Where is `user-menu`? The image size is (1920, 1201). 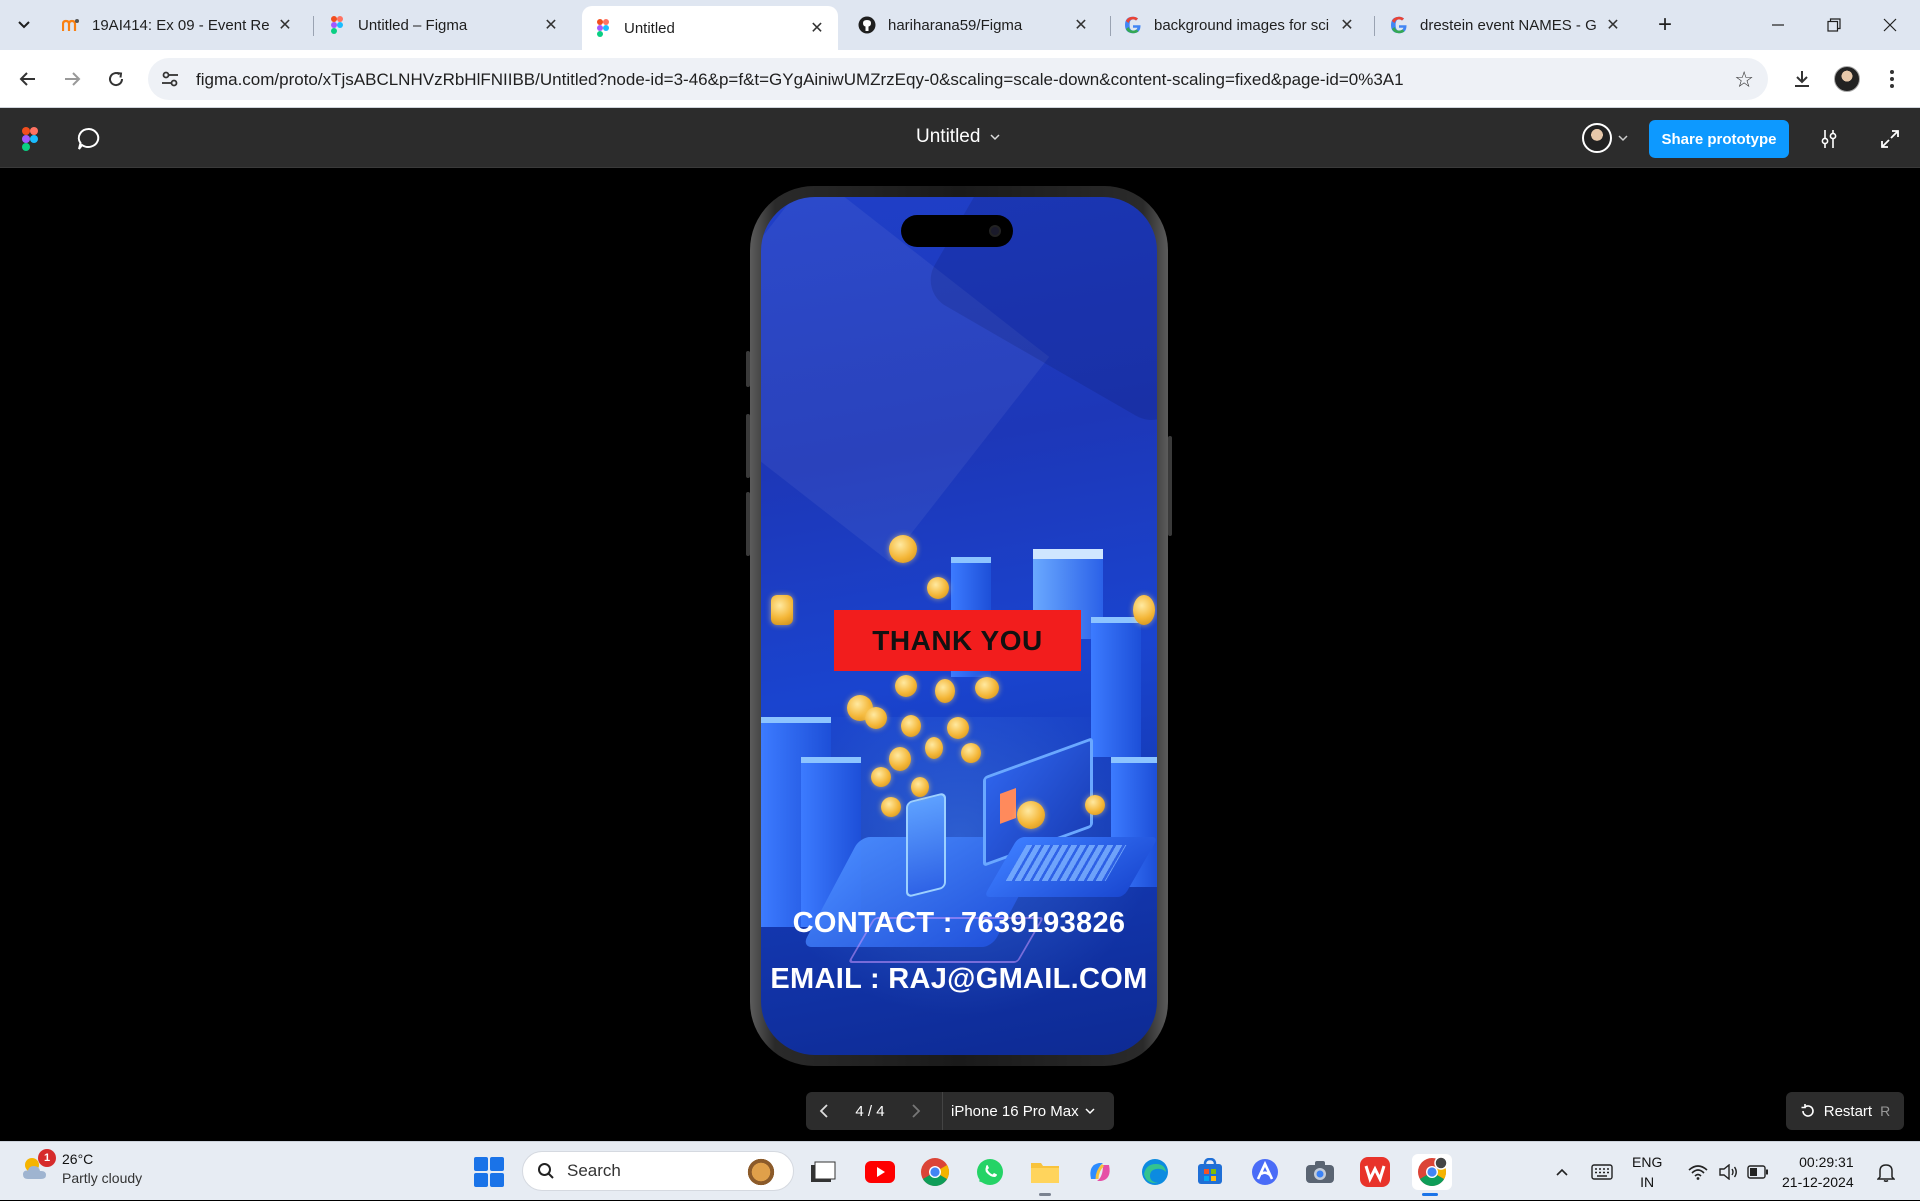 user-menu is located at coordinates (1605, 138).